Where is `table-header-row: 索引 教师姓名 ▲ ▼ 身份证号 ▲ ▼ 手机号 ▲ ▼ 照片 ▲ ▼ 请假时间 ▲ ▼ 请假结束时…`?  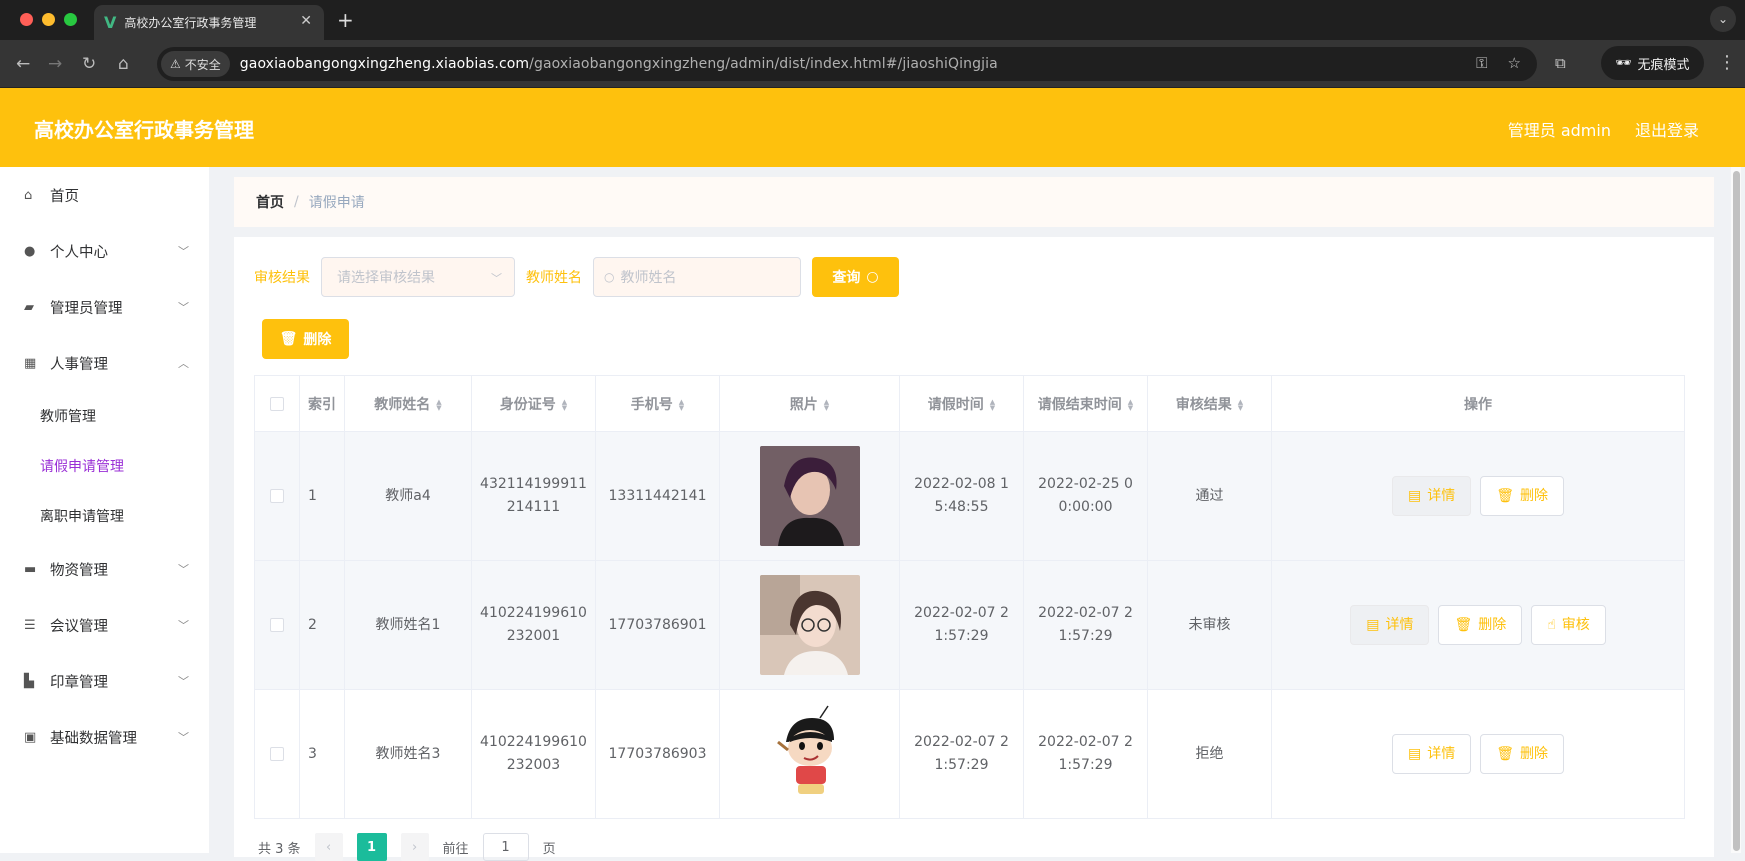
table-header-row: 索引 教师姓名 ▲ ▼ 身份证号 ▲ ▼ 手机号 ▲ ▼ 照片 ▲ ▼ 请假时间 ▲ ▼ 请假结束时… is located at coordinates (969, 403).